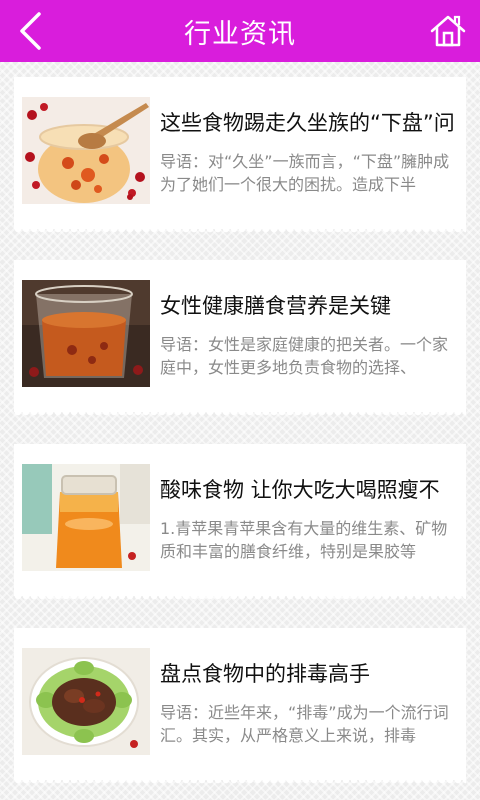 The image size is (480, 800). I want to click on news-title: 女性健康膳食营养是关键, so click(275, 306).